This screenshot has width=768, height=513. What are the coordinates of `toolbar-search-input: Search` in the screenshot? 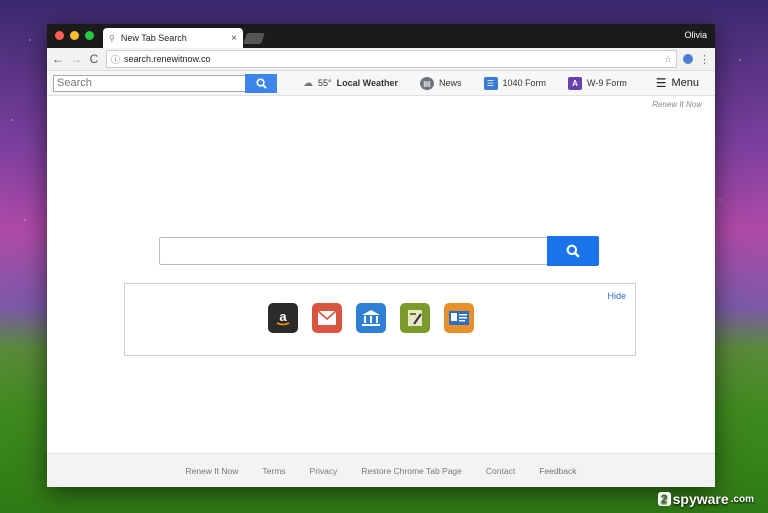 It's located at (149, 83).